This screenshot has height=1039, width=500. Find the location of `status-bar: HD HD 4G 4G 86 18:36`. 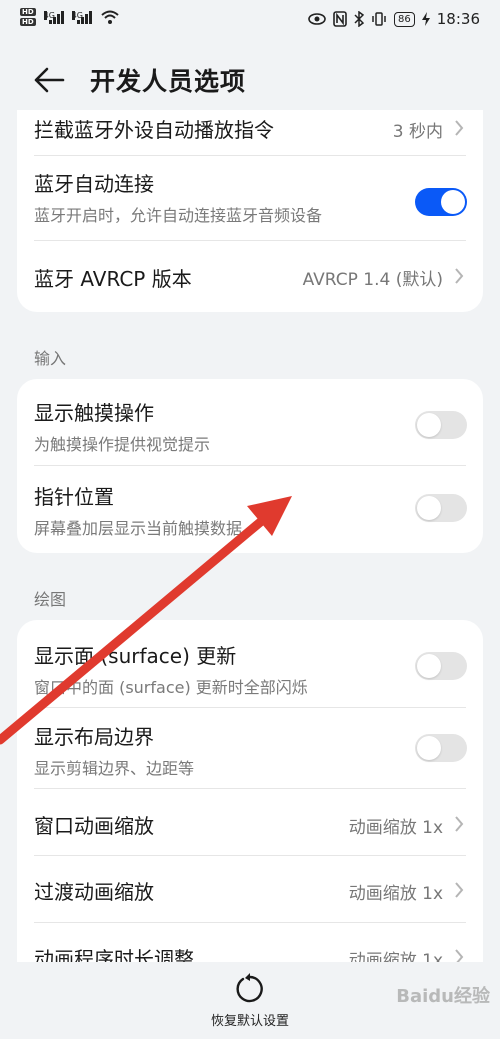

status-bar: HD HD 4G 4G 86 18:36 is located at coordinates (250, 21).